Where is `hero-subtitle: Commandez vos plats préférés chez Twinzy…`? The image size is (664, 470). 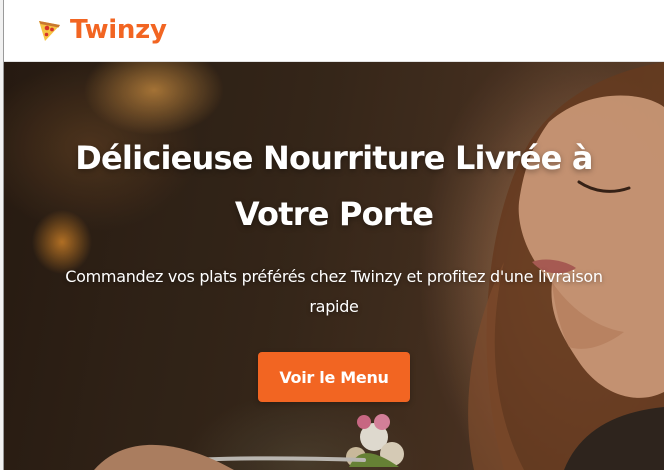
hero-subtitle: Commandez vos plats préférés chez Twinzy… is located at coordinates (334, 291).